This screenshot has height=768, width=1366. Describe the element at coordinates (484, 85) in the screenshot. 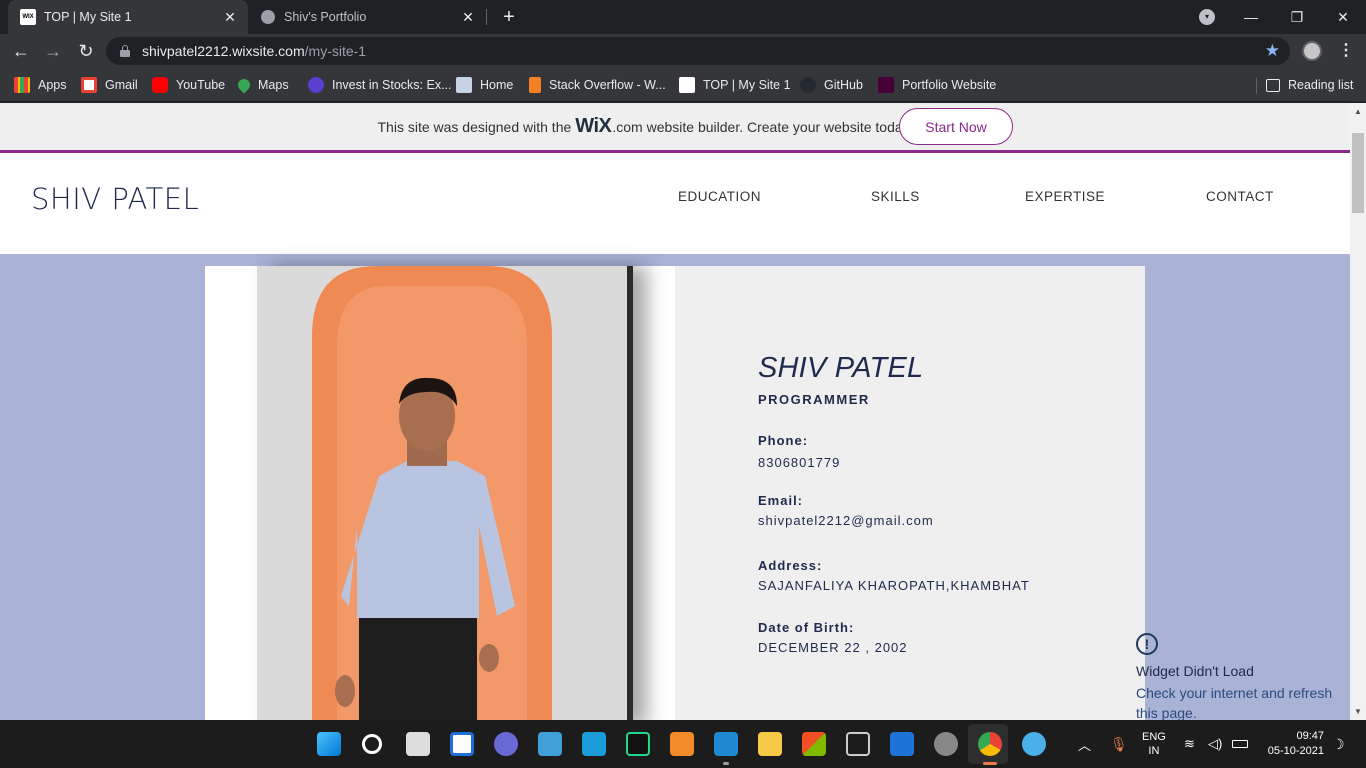

I see `bookmark-home: Home` at that location.